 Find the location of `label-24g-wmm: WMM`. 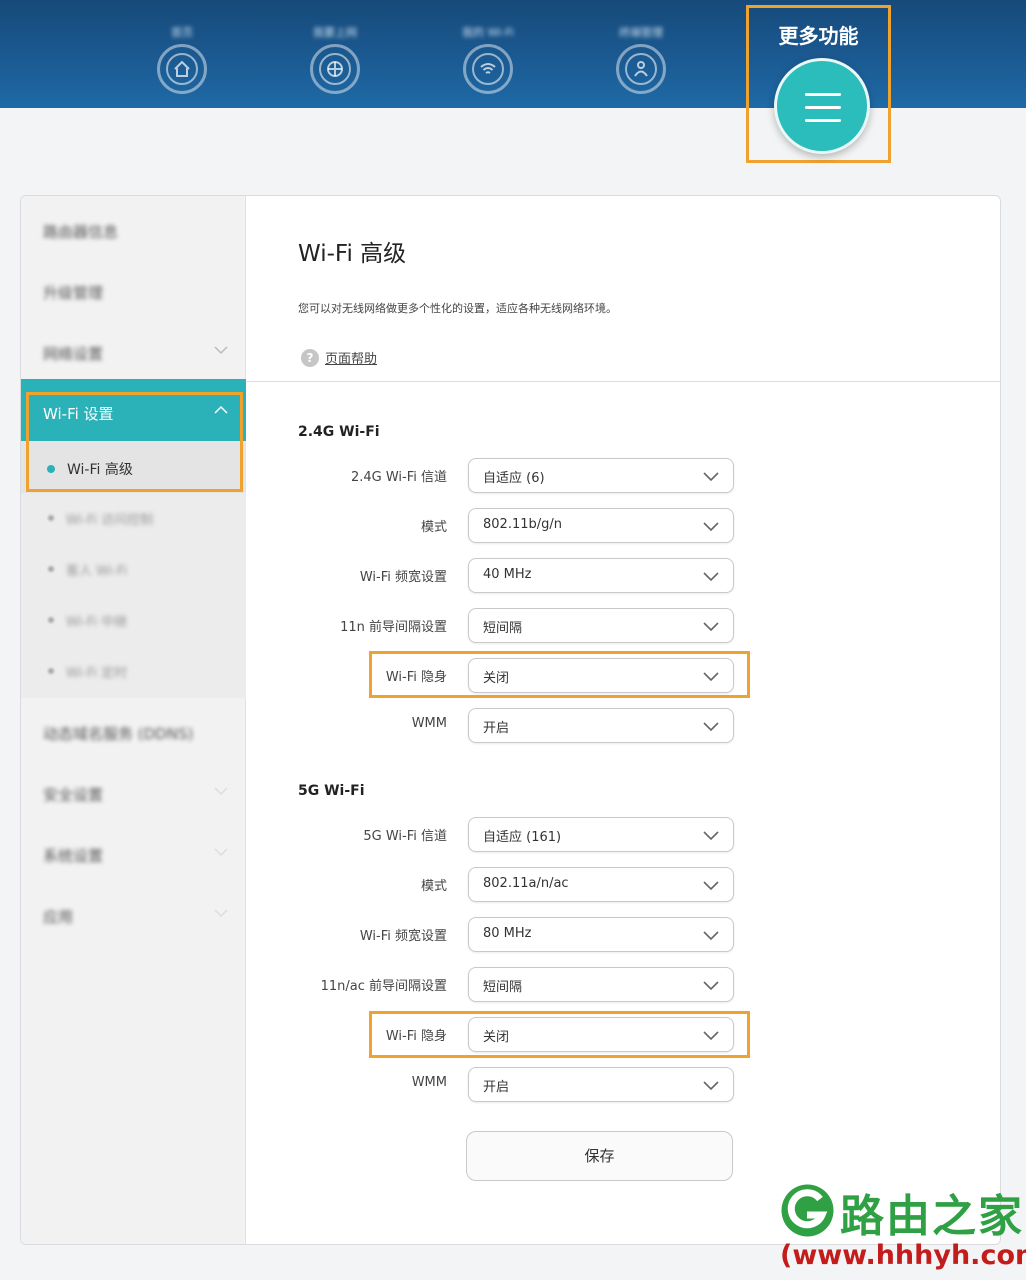

label-24g-wmm: WMM is located at coordinates (429, 723).